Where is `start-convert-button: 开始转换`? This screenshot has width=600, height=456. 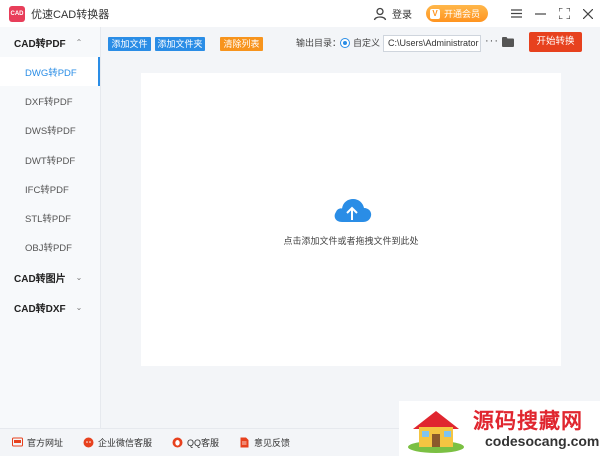
start-convert-button: 开始转换 is located at coordinates (555, 42).